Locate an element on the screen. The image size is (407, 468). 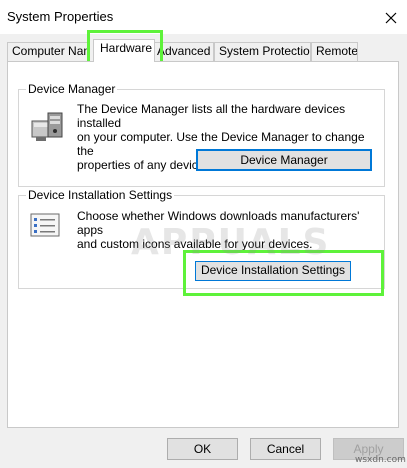
device-manager-icon is located at coordinates (47, 128).